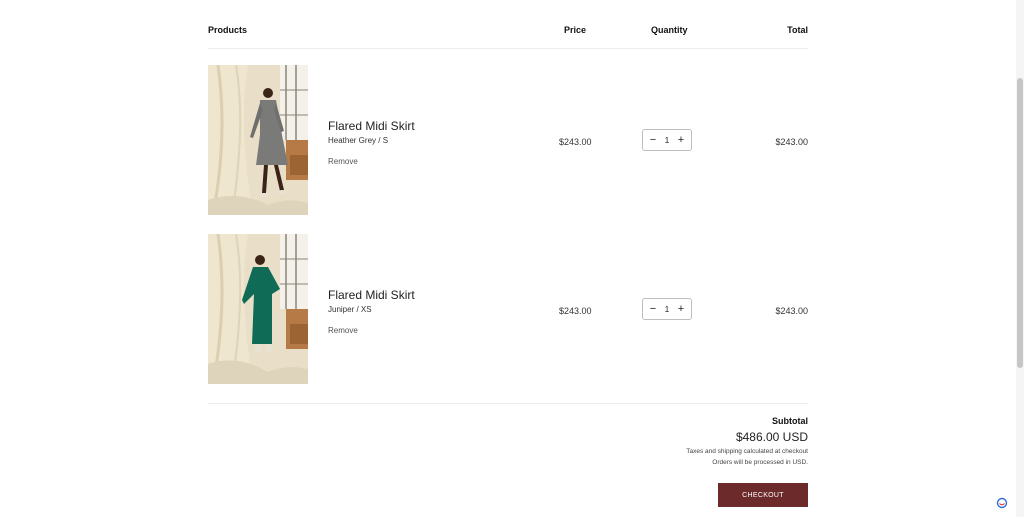 This screenshot has height=517, width=1024. Describe the element at coordinates (760, 462) in the screenshot. I see `currency-note: Orders will be processed in USD.` at that location.